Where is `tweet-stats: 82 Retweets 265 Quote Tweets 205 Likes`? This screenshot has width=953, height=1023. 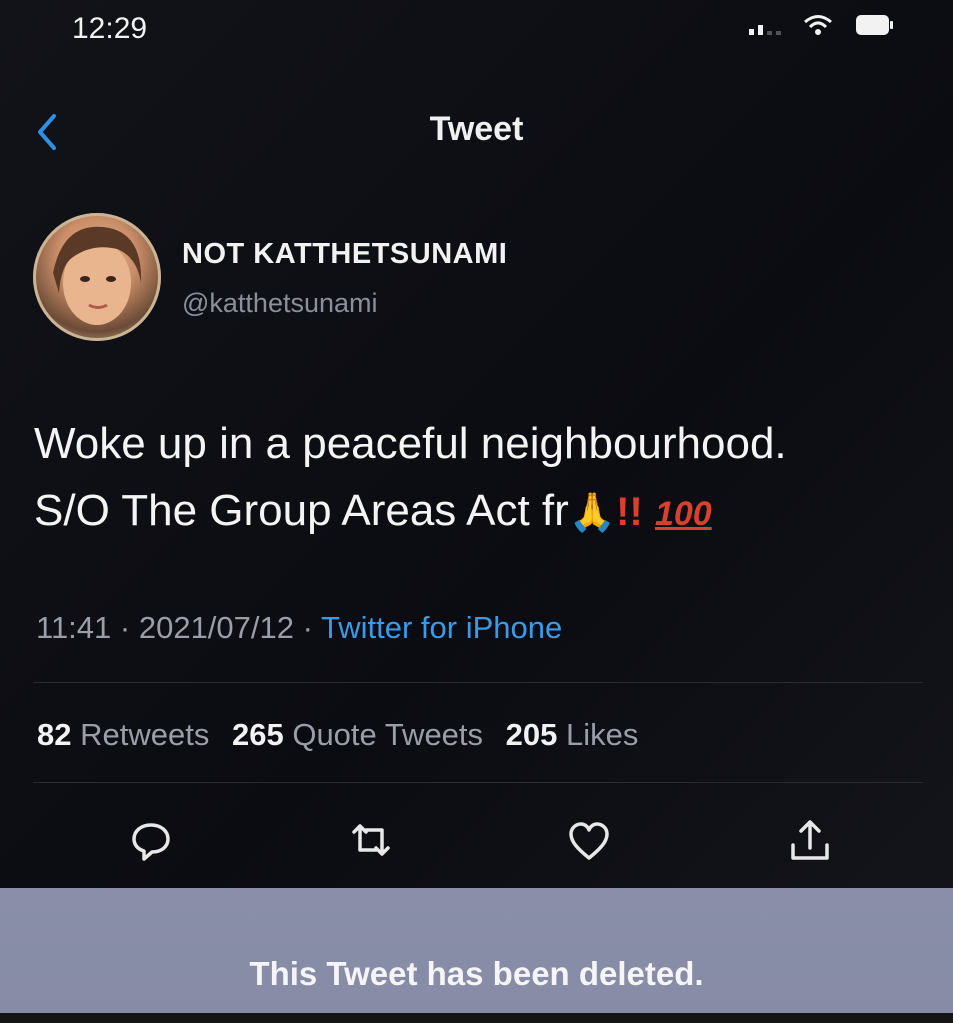
tweet-stats: 82 Retweets 265 Quote Tweets 205 Likes is located at coordinates (344, 735).